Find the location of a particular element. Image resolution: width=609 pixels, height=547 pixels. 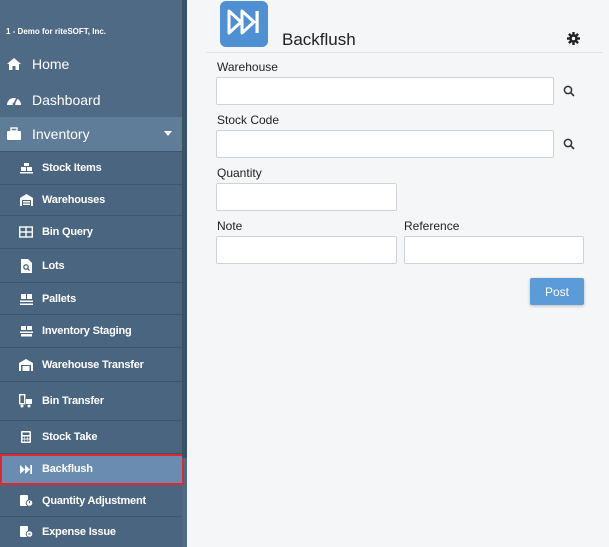

sidebar-item-bin-transfer: Bin Transfer is located at coordinates (91, 401).